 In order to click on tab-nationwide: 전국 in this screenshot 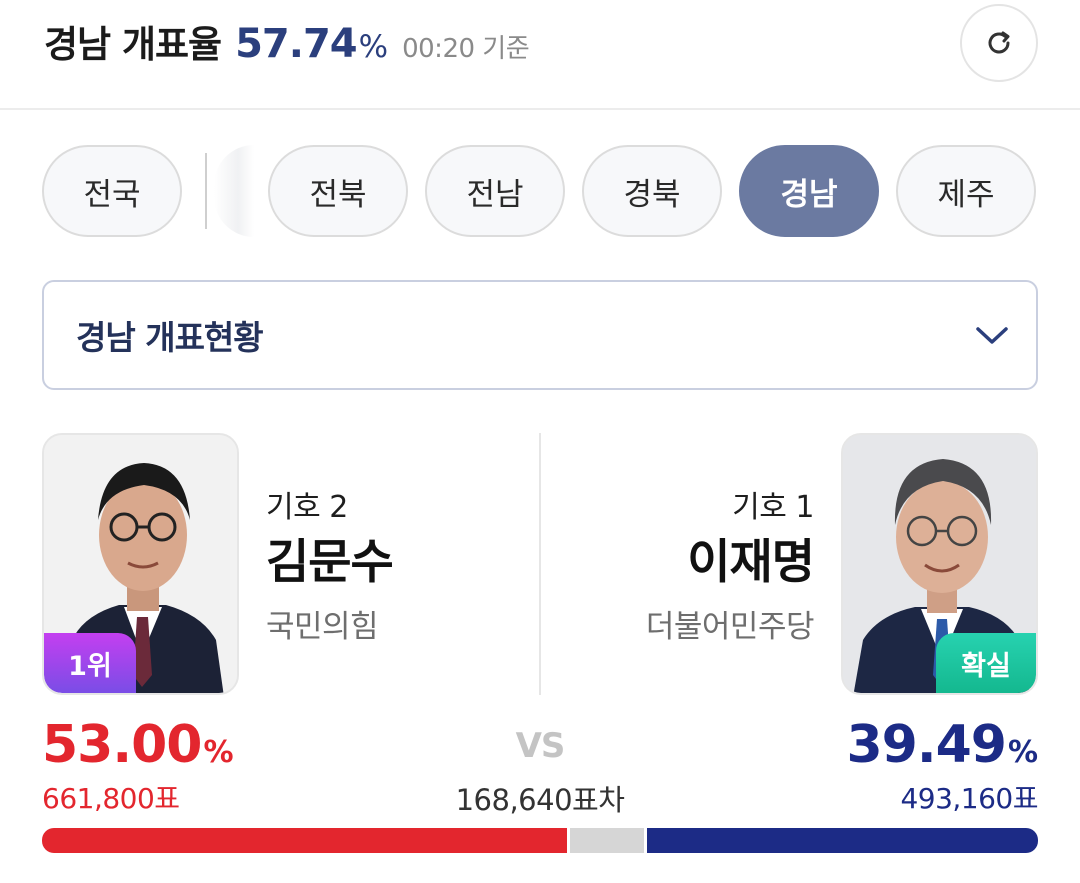, I will do `click(112, 191)`.